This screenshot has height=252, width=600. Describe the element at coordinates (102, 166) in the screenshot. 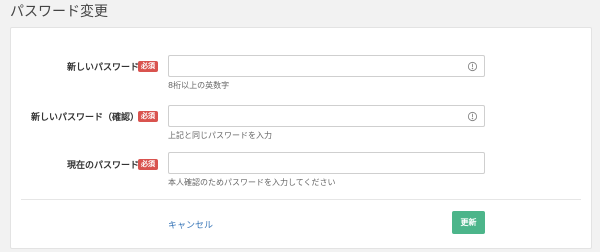

I see `current-password-label: 現在のパスワード` at that location.